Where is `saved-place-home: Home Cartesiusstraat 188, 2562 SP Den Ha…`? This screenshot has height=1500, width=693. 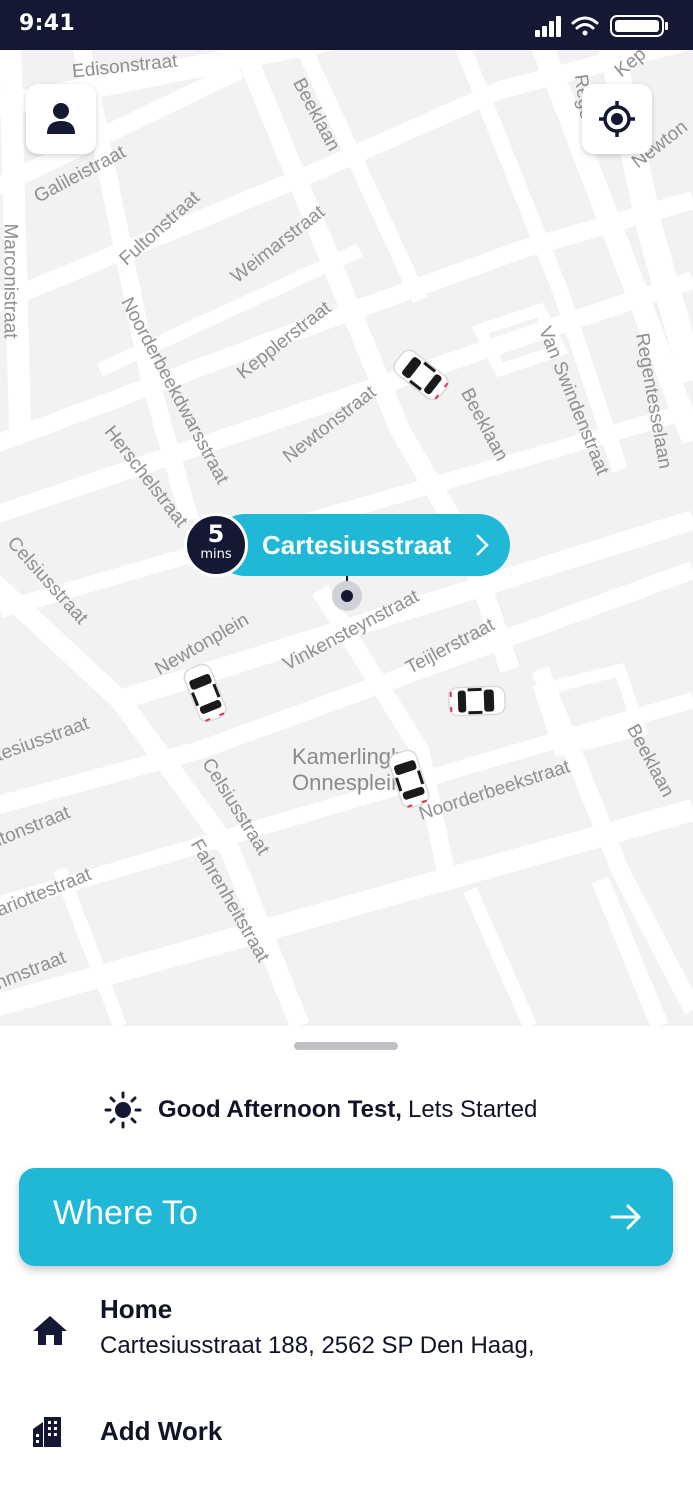 saved-place-home: Home Cartesiusstraat 188, 2562 SP Den Ha… is located at coordinates (346, 1338).